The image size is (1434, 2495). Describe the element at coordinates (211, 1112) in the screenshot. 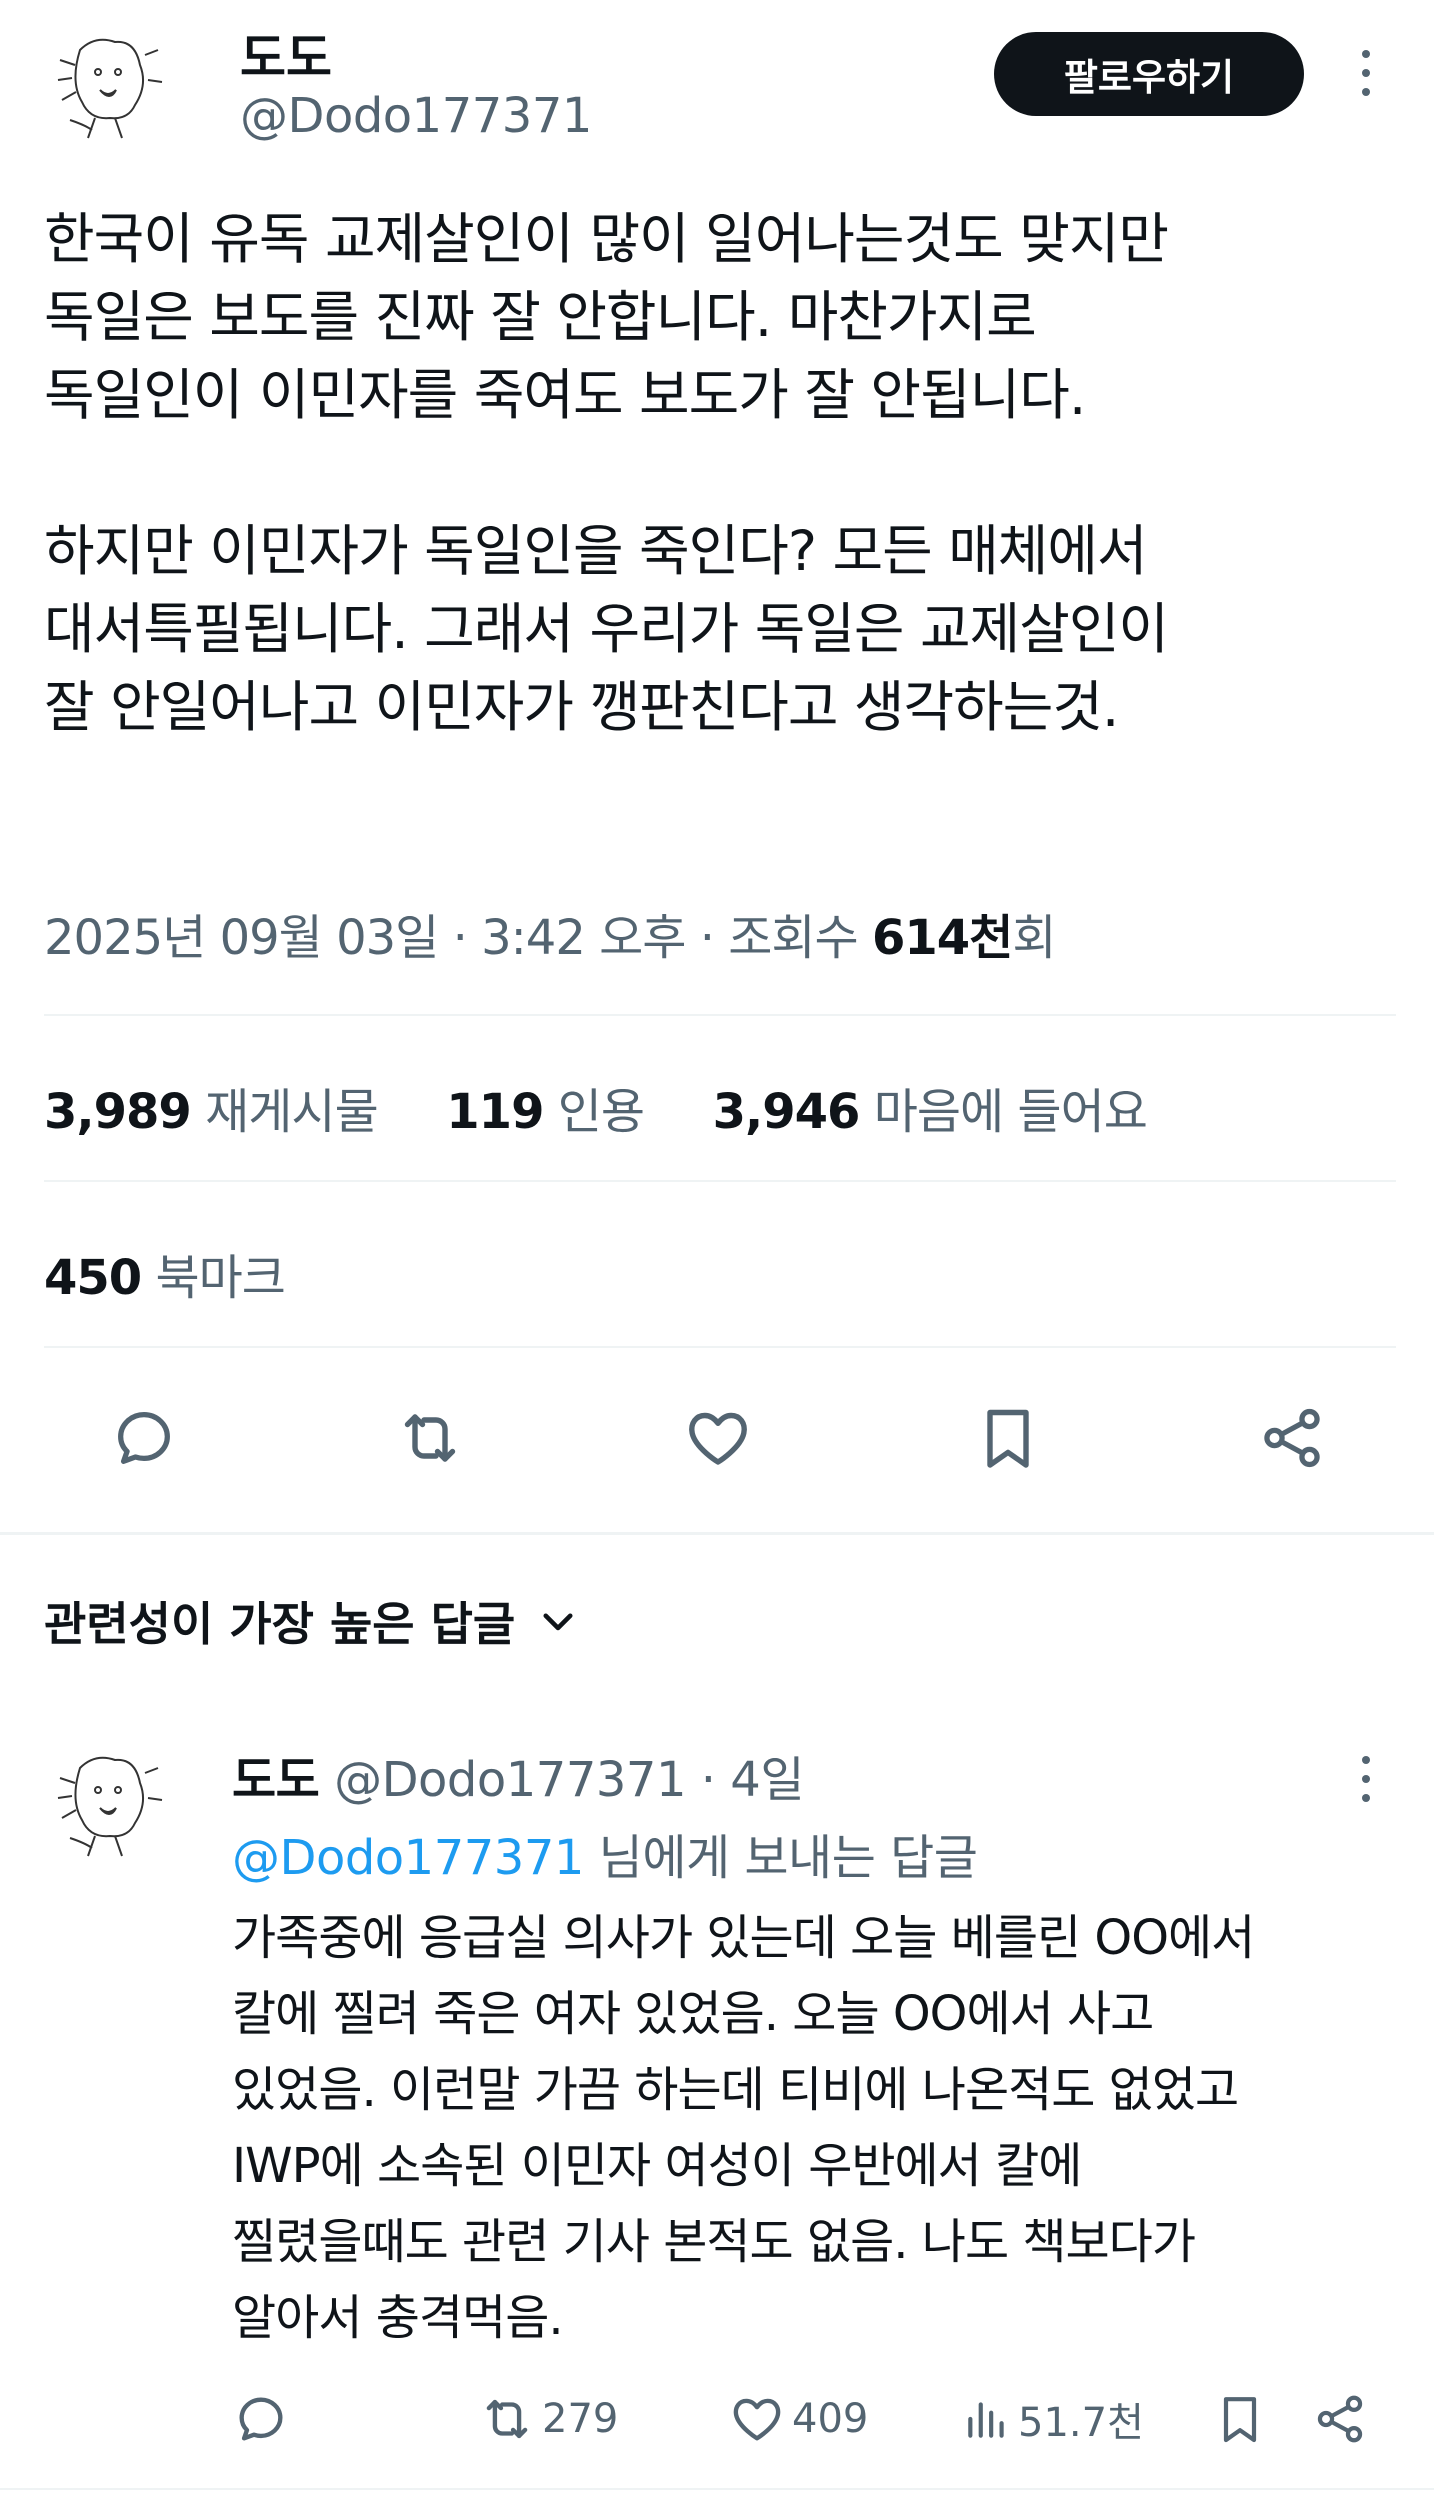

I see `reposts-stat: 3,989 재게시물` at that location.